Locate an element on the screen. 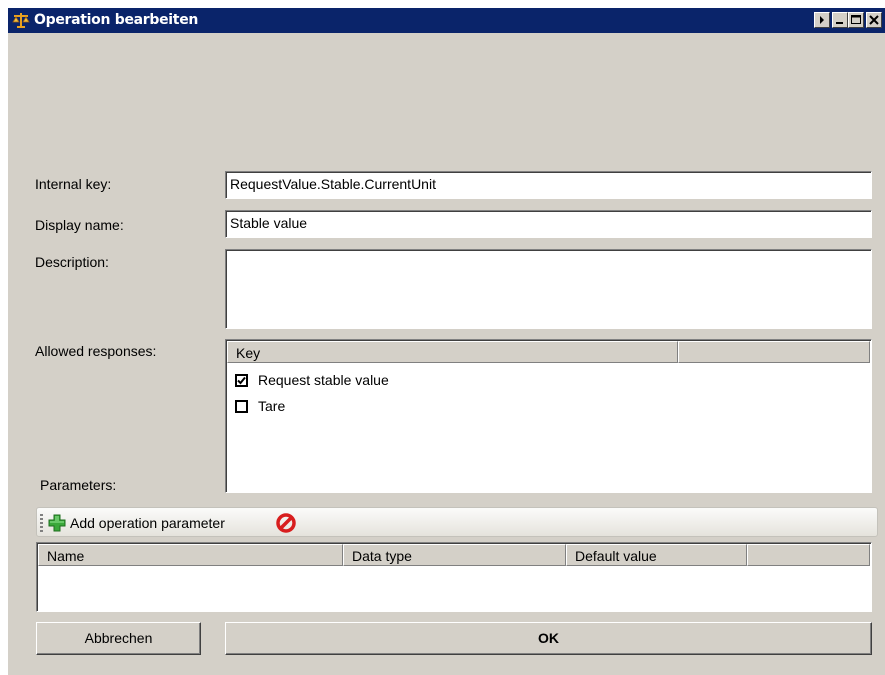 This screenshot has width=885, height=675. display-name-field: Stable value is located at coordinates (548, 224).